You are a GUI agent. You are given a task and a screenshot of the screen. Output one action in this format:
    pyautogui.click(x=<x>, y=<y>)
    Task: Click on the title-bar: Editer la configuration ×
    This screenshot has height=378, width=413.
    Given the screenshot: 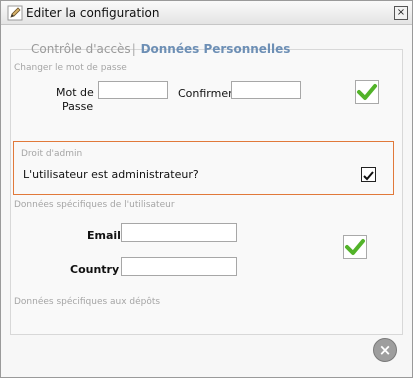 What is the action you would take?
    pyautogui.click(x=206, y=13)
    